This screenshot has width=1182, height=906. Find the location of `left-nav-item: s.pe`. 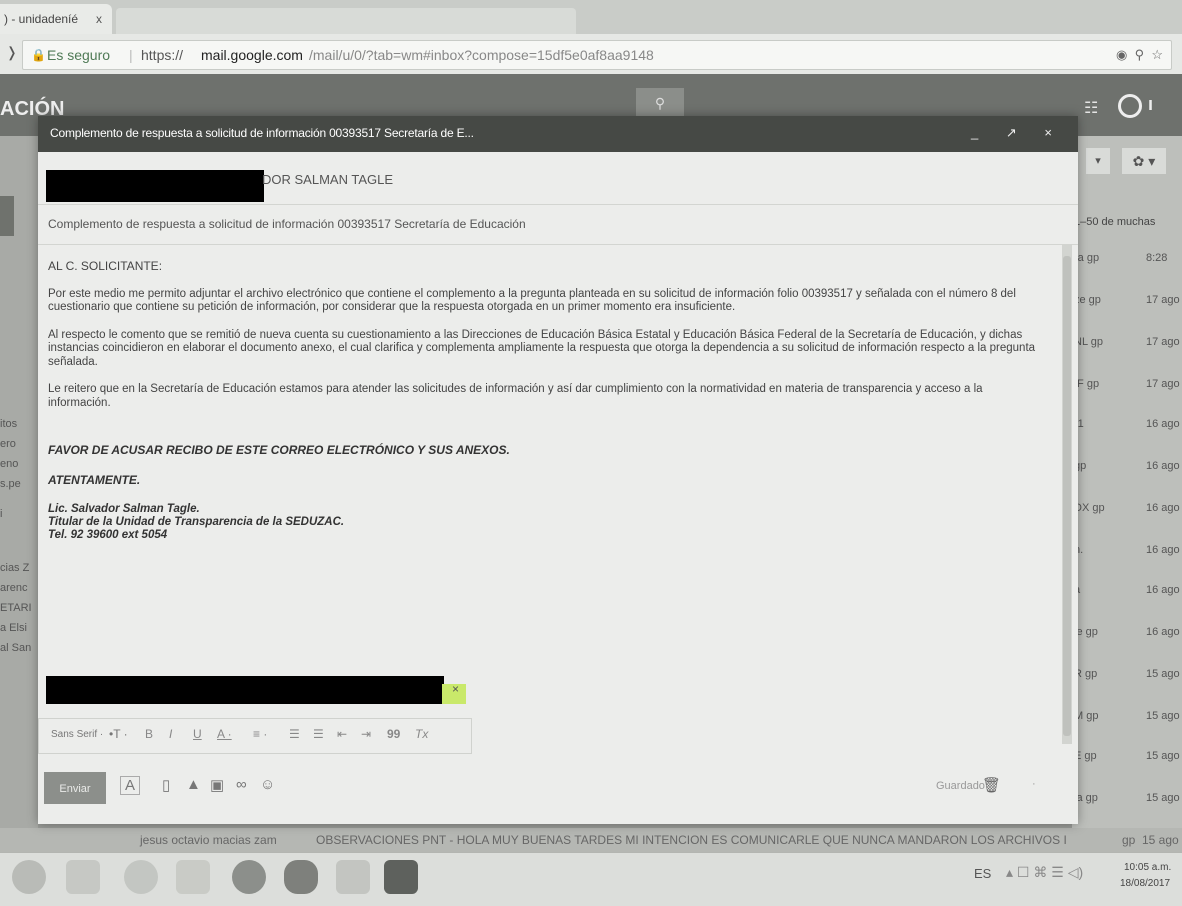

left-nav-item: s.pe is located at coordinates (10, 484).